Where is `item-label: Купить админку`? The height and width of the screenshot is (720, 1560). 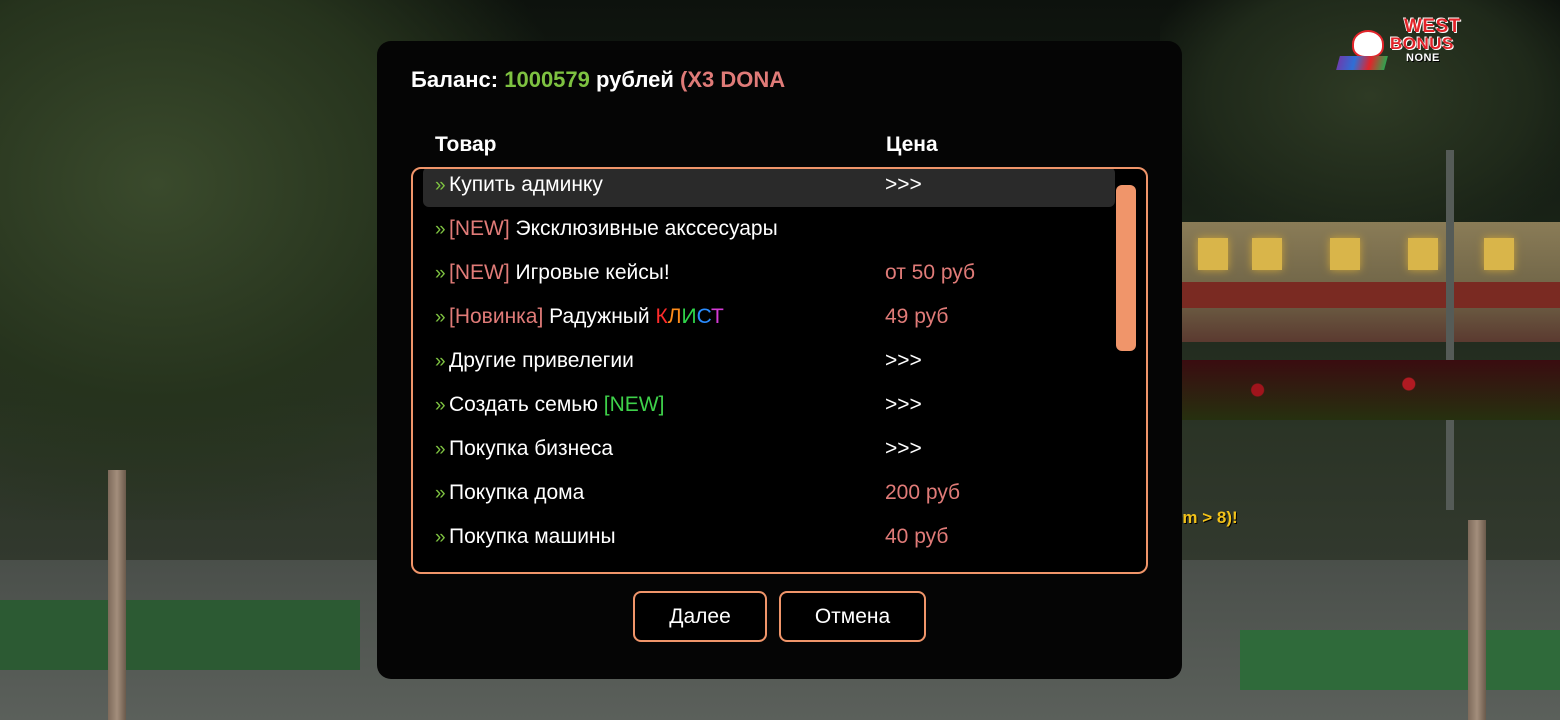 item-label: Купить админку is located at coordinates (526, 184).